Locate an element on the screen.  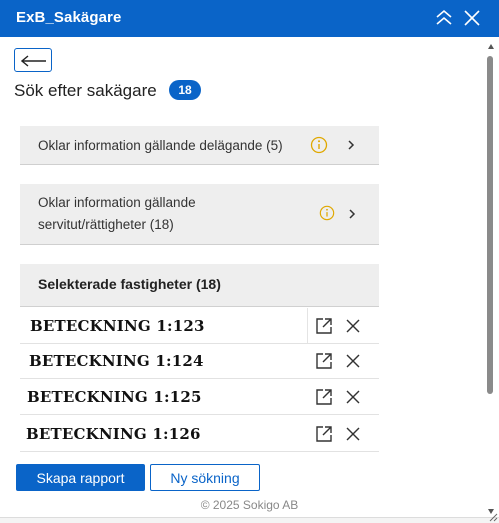
property-designation: BETECKNING 1:126 is located at coordinates (113, 434).